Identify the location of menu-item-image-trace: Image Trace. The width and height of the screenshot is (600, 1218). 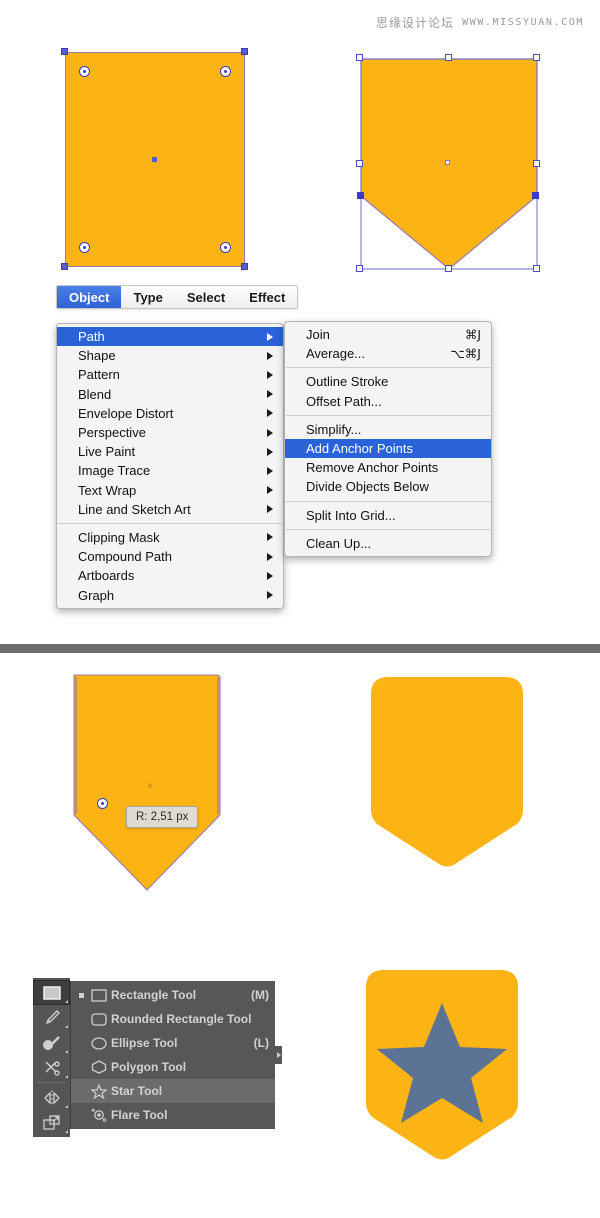
(170, 470).